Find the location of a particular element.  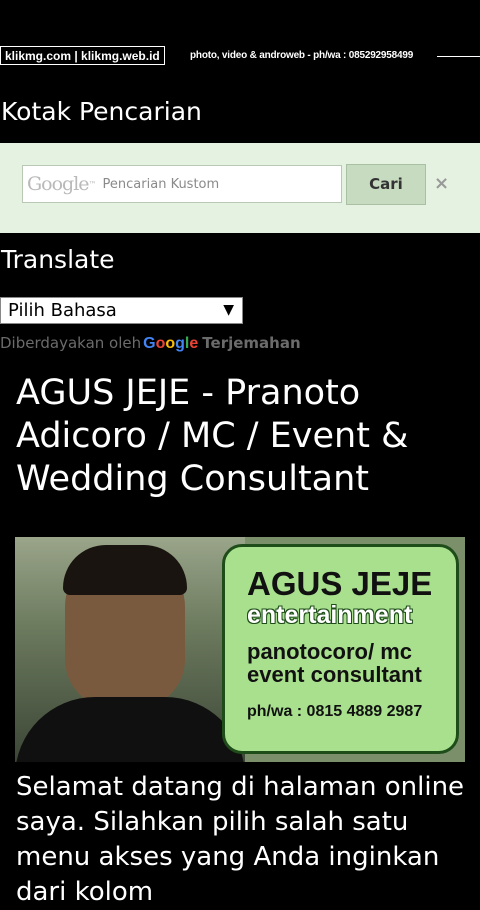

search-input: Google ™ Pencarian Kustom is located at coordinates (182, 184).